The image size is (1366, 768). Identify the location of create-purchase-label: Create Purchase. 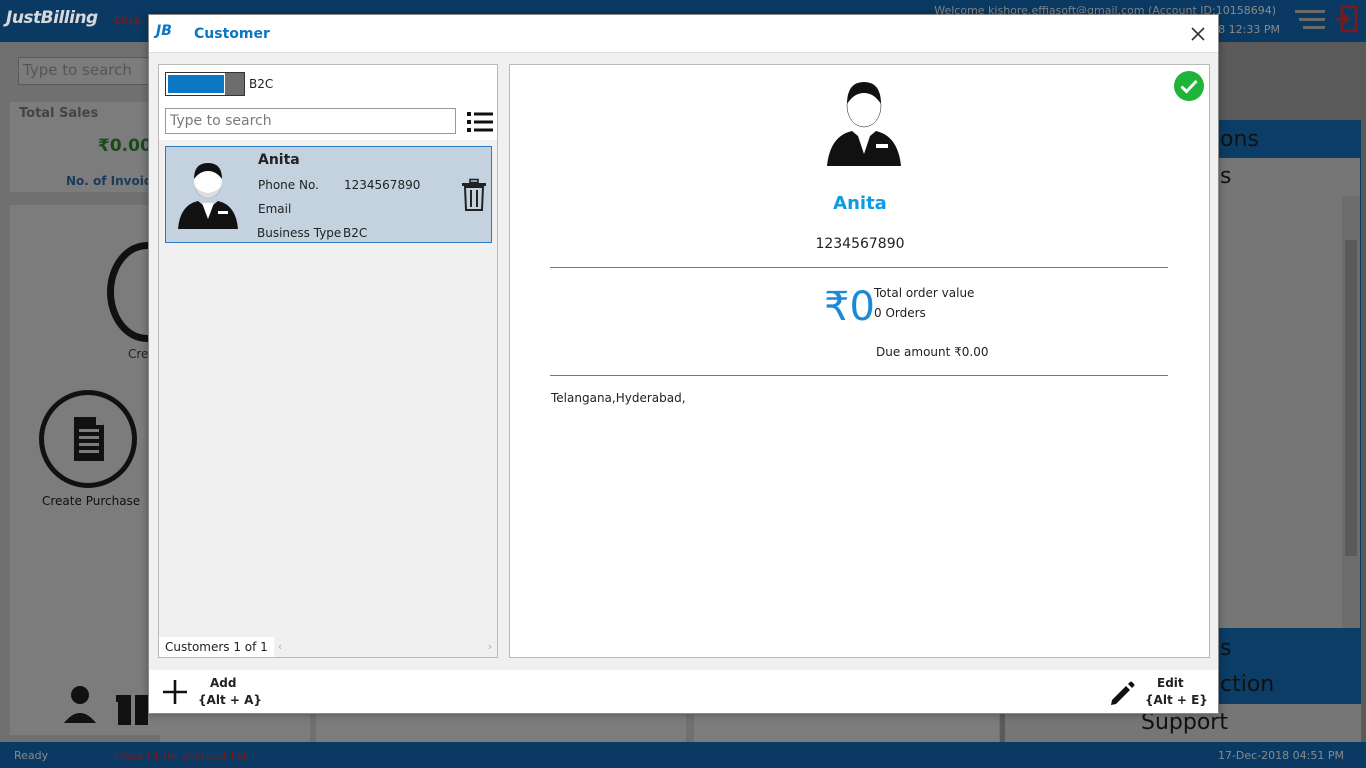
(91, 501).